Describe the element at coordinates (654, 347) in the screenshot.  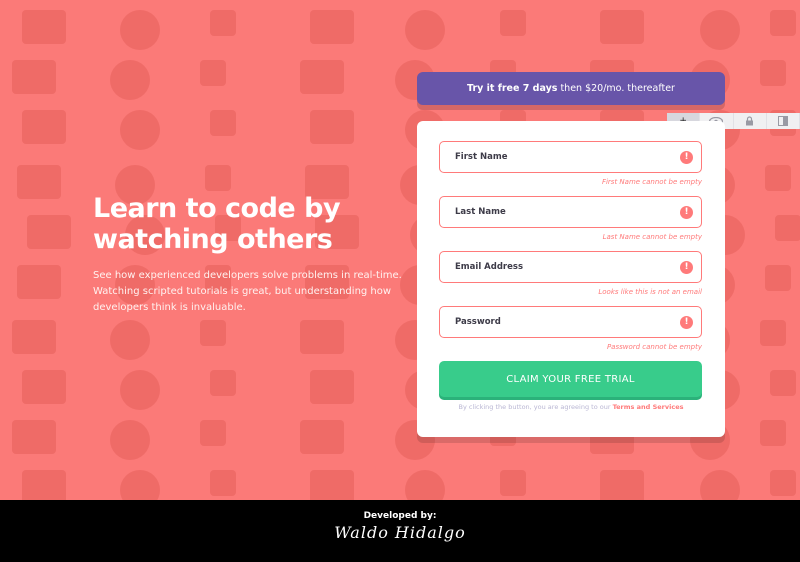
I see `password-error: Password cannot be empty` at that location.